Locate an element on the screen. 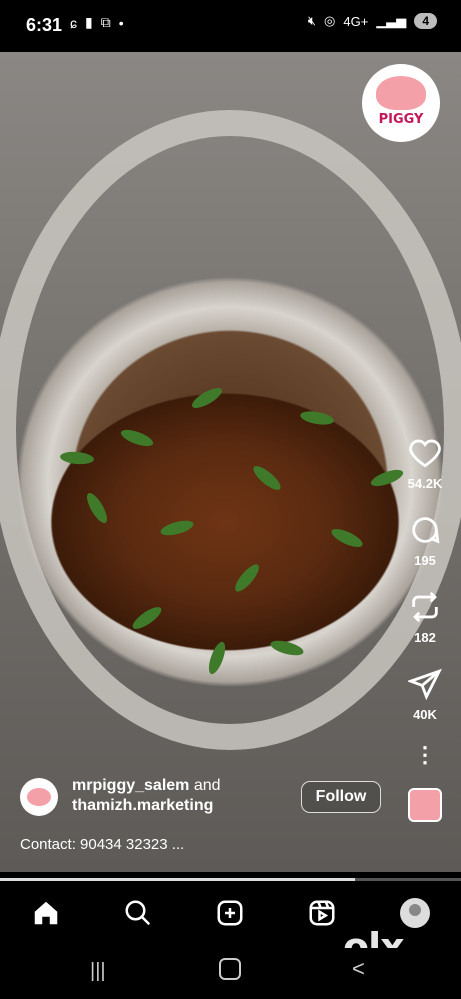 This screenshot has width=461, height=999. home-button-icon is located at coordinates (230, 969).